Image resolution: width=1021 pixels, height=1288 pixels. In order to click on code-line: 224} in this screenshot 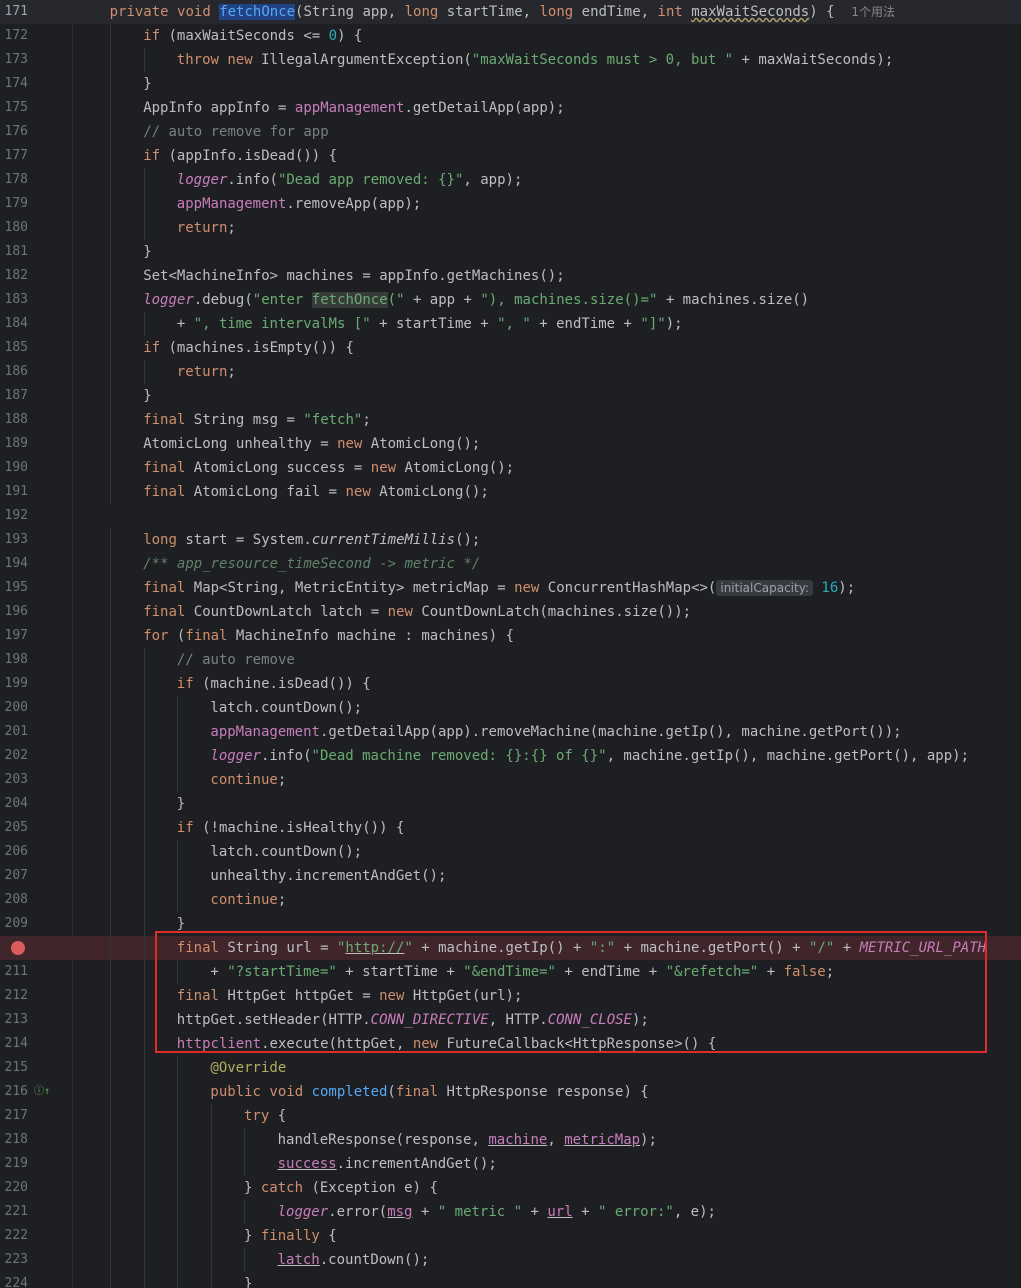, I will do `click(510, 1280)`.